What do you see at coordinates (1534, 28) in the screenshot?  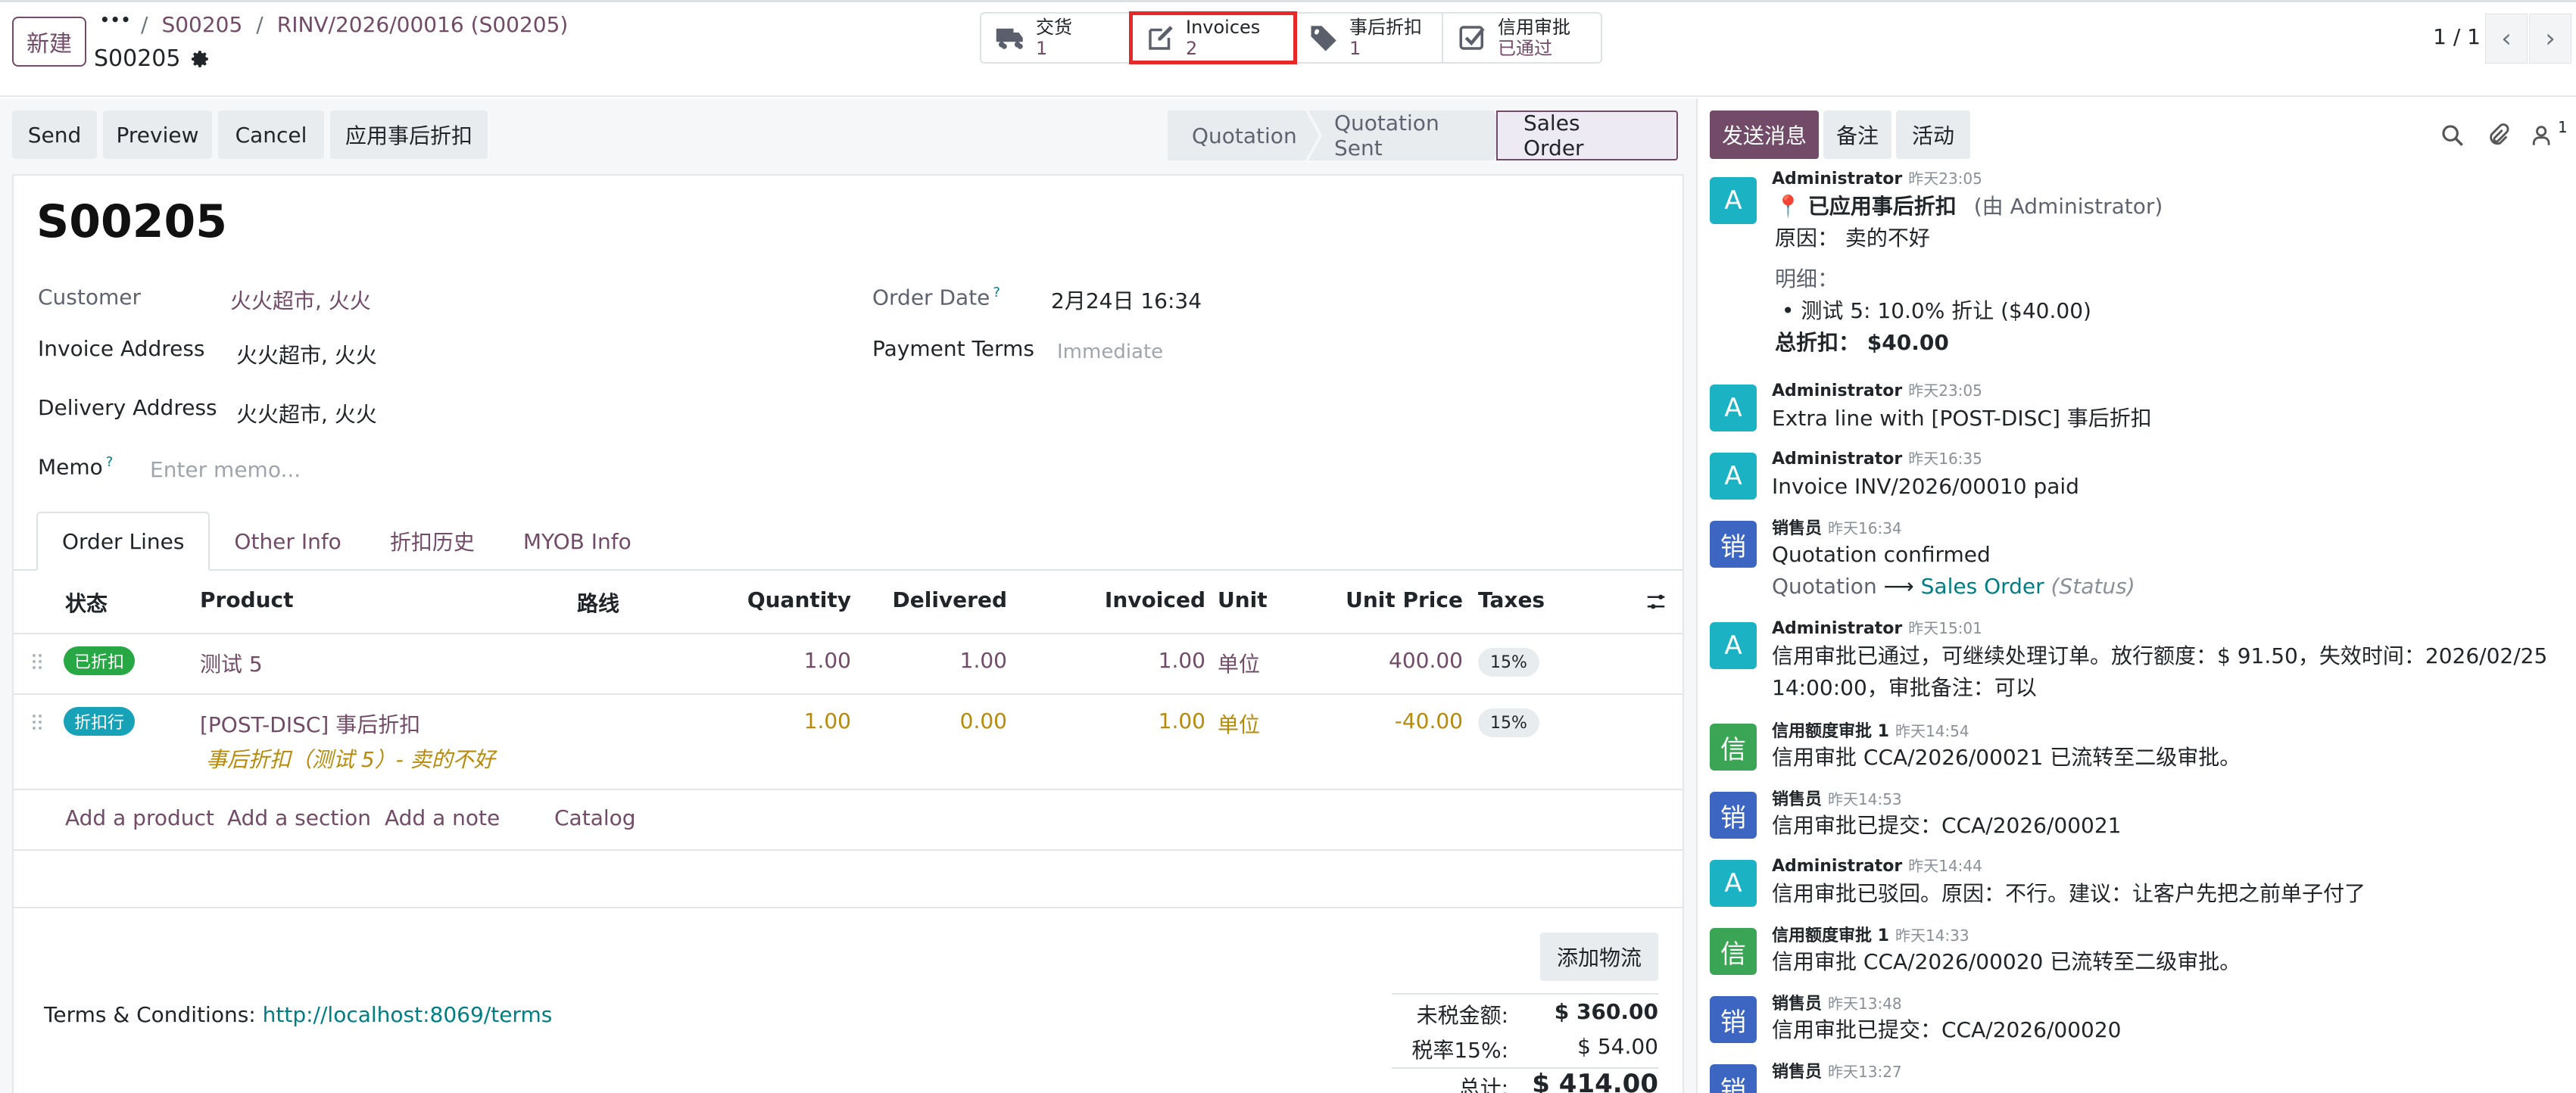 I see `smart-button-label: 信用审批` at bounding box center [1534, 28].